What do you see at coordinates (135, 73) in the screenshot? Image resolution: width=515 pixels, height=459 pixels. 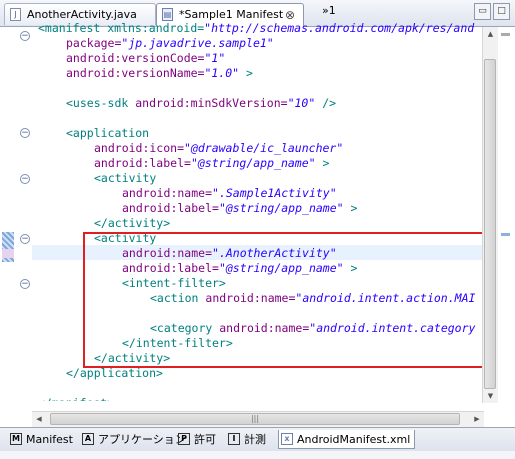 I see `code-token: android:versionName=` at bounding box center [135, 73].